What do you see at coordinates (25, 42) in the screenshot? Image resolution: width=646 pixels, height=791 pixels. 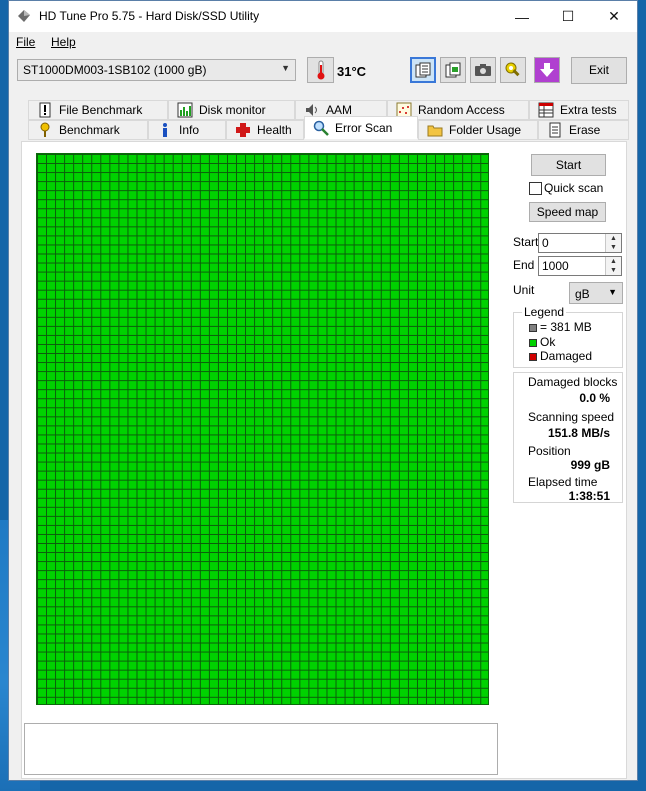 I see `menu-file: File` at bounding box center [25, 42].